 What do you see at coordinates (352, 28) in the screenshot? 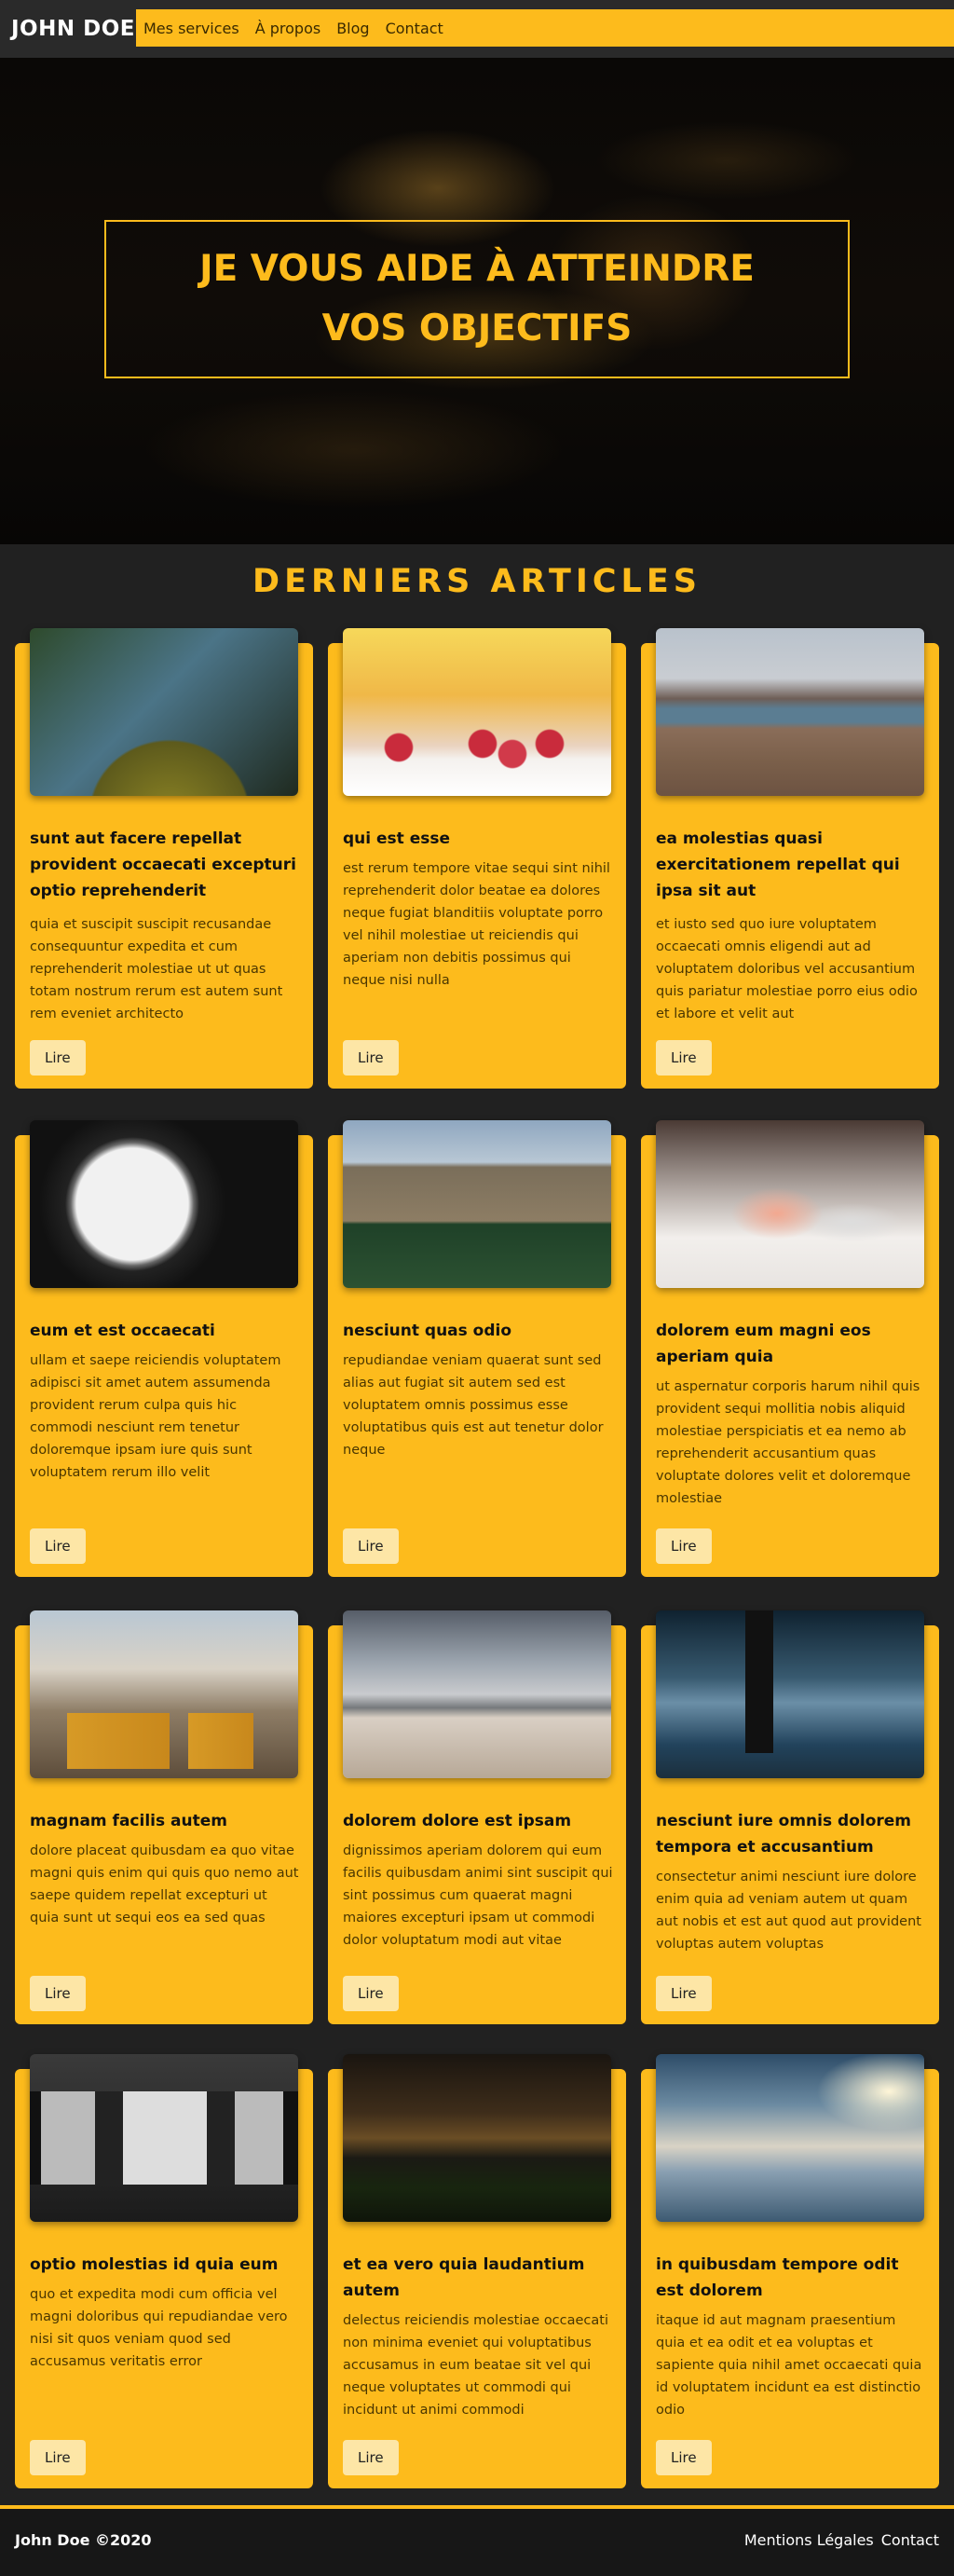
I see `nav-link-blog: Blog` at bounding box center [352, 28].